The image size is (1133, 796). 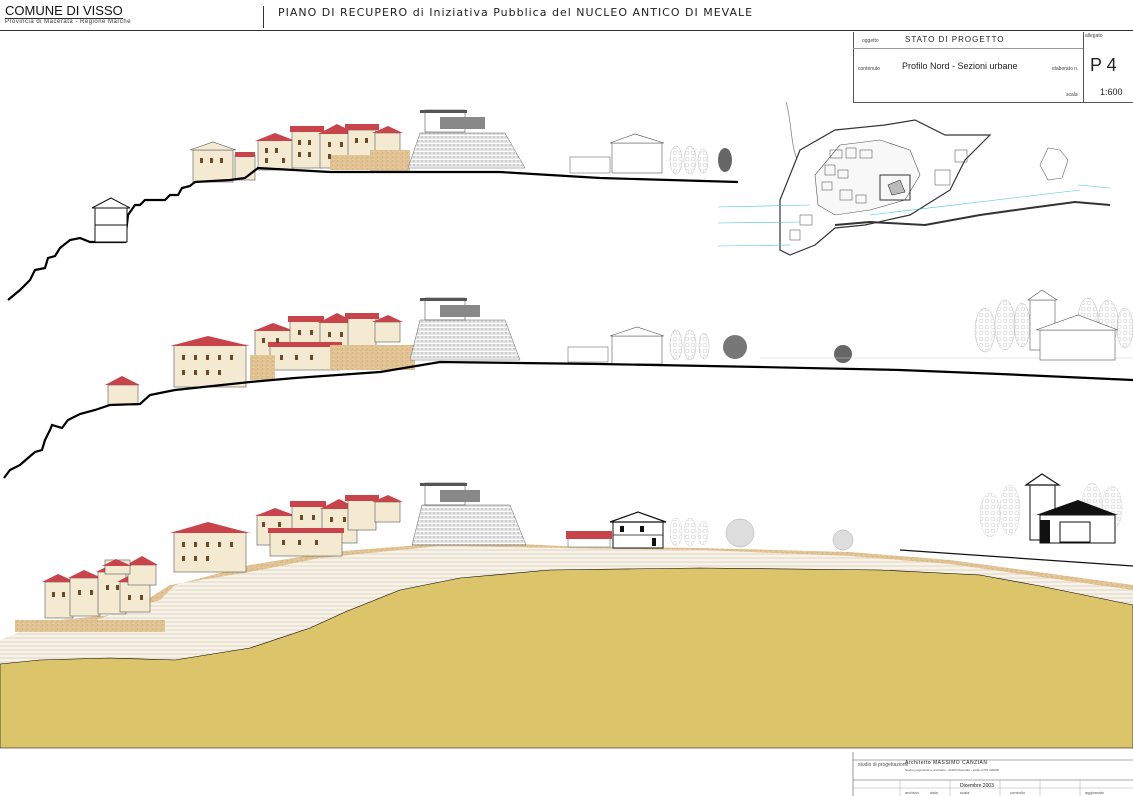 What do you see at coordinates (912, 792) in the screenshot?
I see `footer-col-archivio: archivio` at bounding box center [912, 792].